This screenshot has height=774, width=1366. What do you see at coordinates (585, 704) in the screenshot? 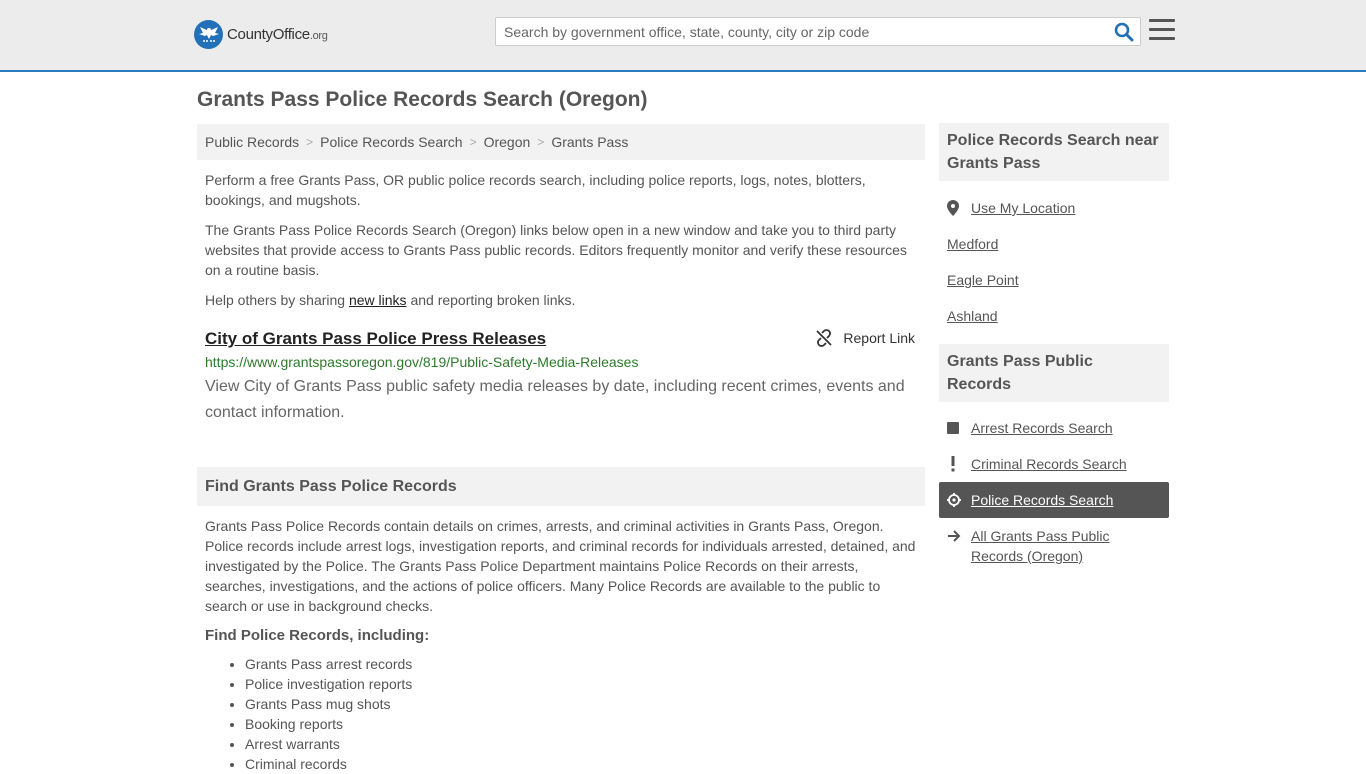
I see `list-item: Grants Pass mug shots` at bounding box center [585, 704].